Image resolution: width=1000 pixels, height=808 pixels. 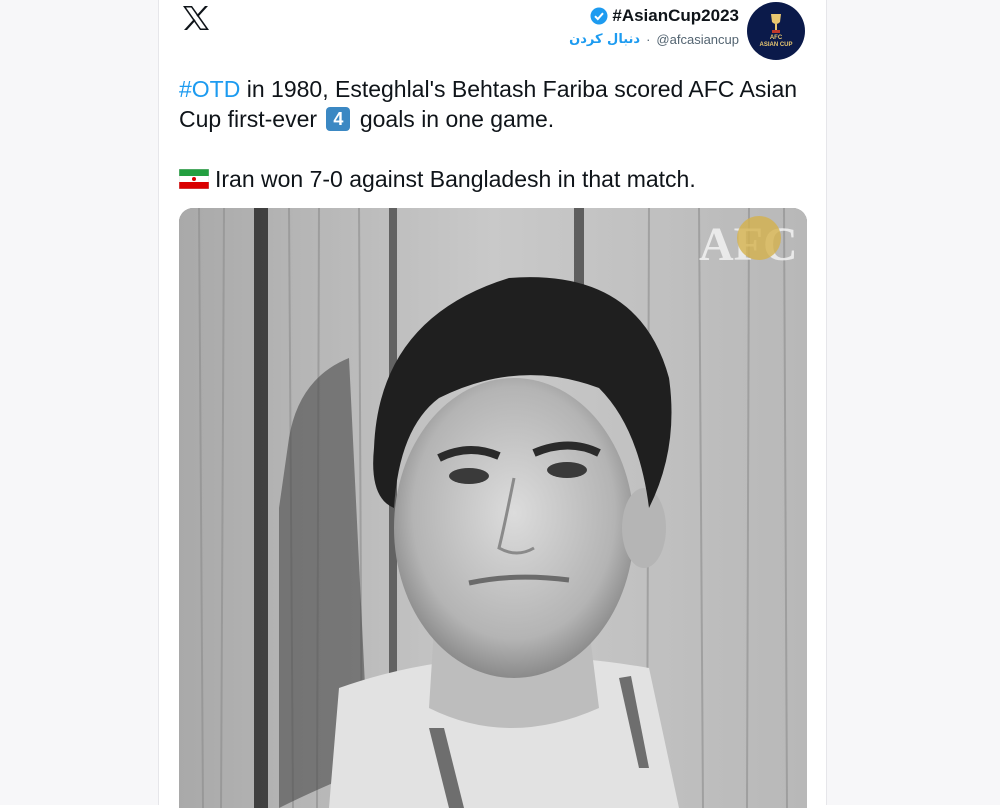 I want to click on avatar-text-2: ASIAN CUP, so click(x=776, y=45).